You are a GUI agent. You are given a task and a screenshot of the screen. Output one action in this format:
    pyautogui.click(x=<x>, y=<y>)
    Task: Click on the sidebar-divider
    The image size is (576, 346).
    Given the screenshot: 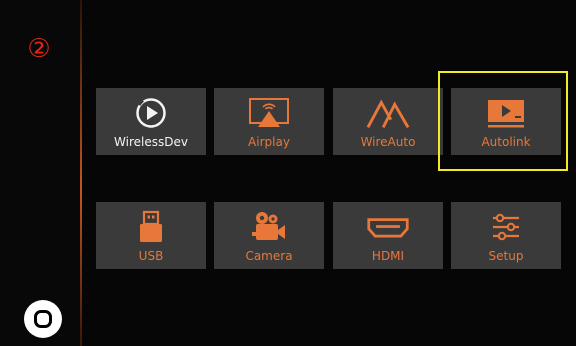 What is the action you would take?
    pyautogui.click(x=81, y=173)
    